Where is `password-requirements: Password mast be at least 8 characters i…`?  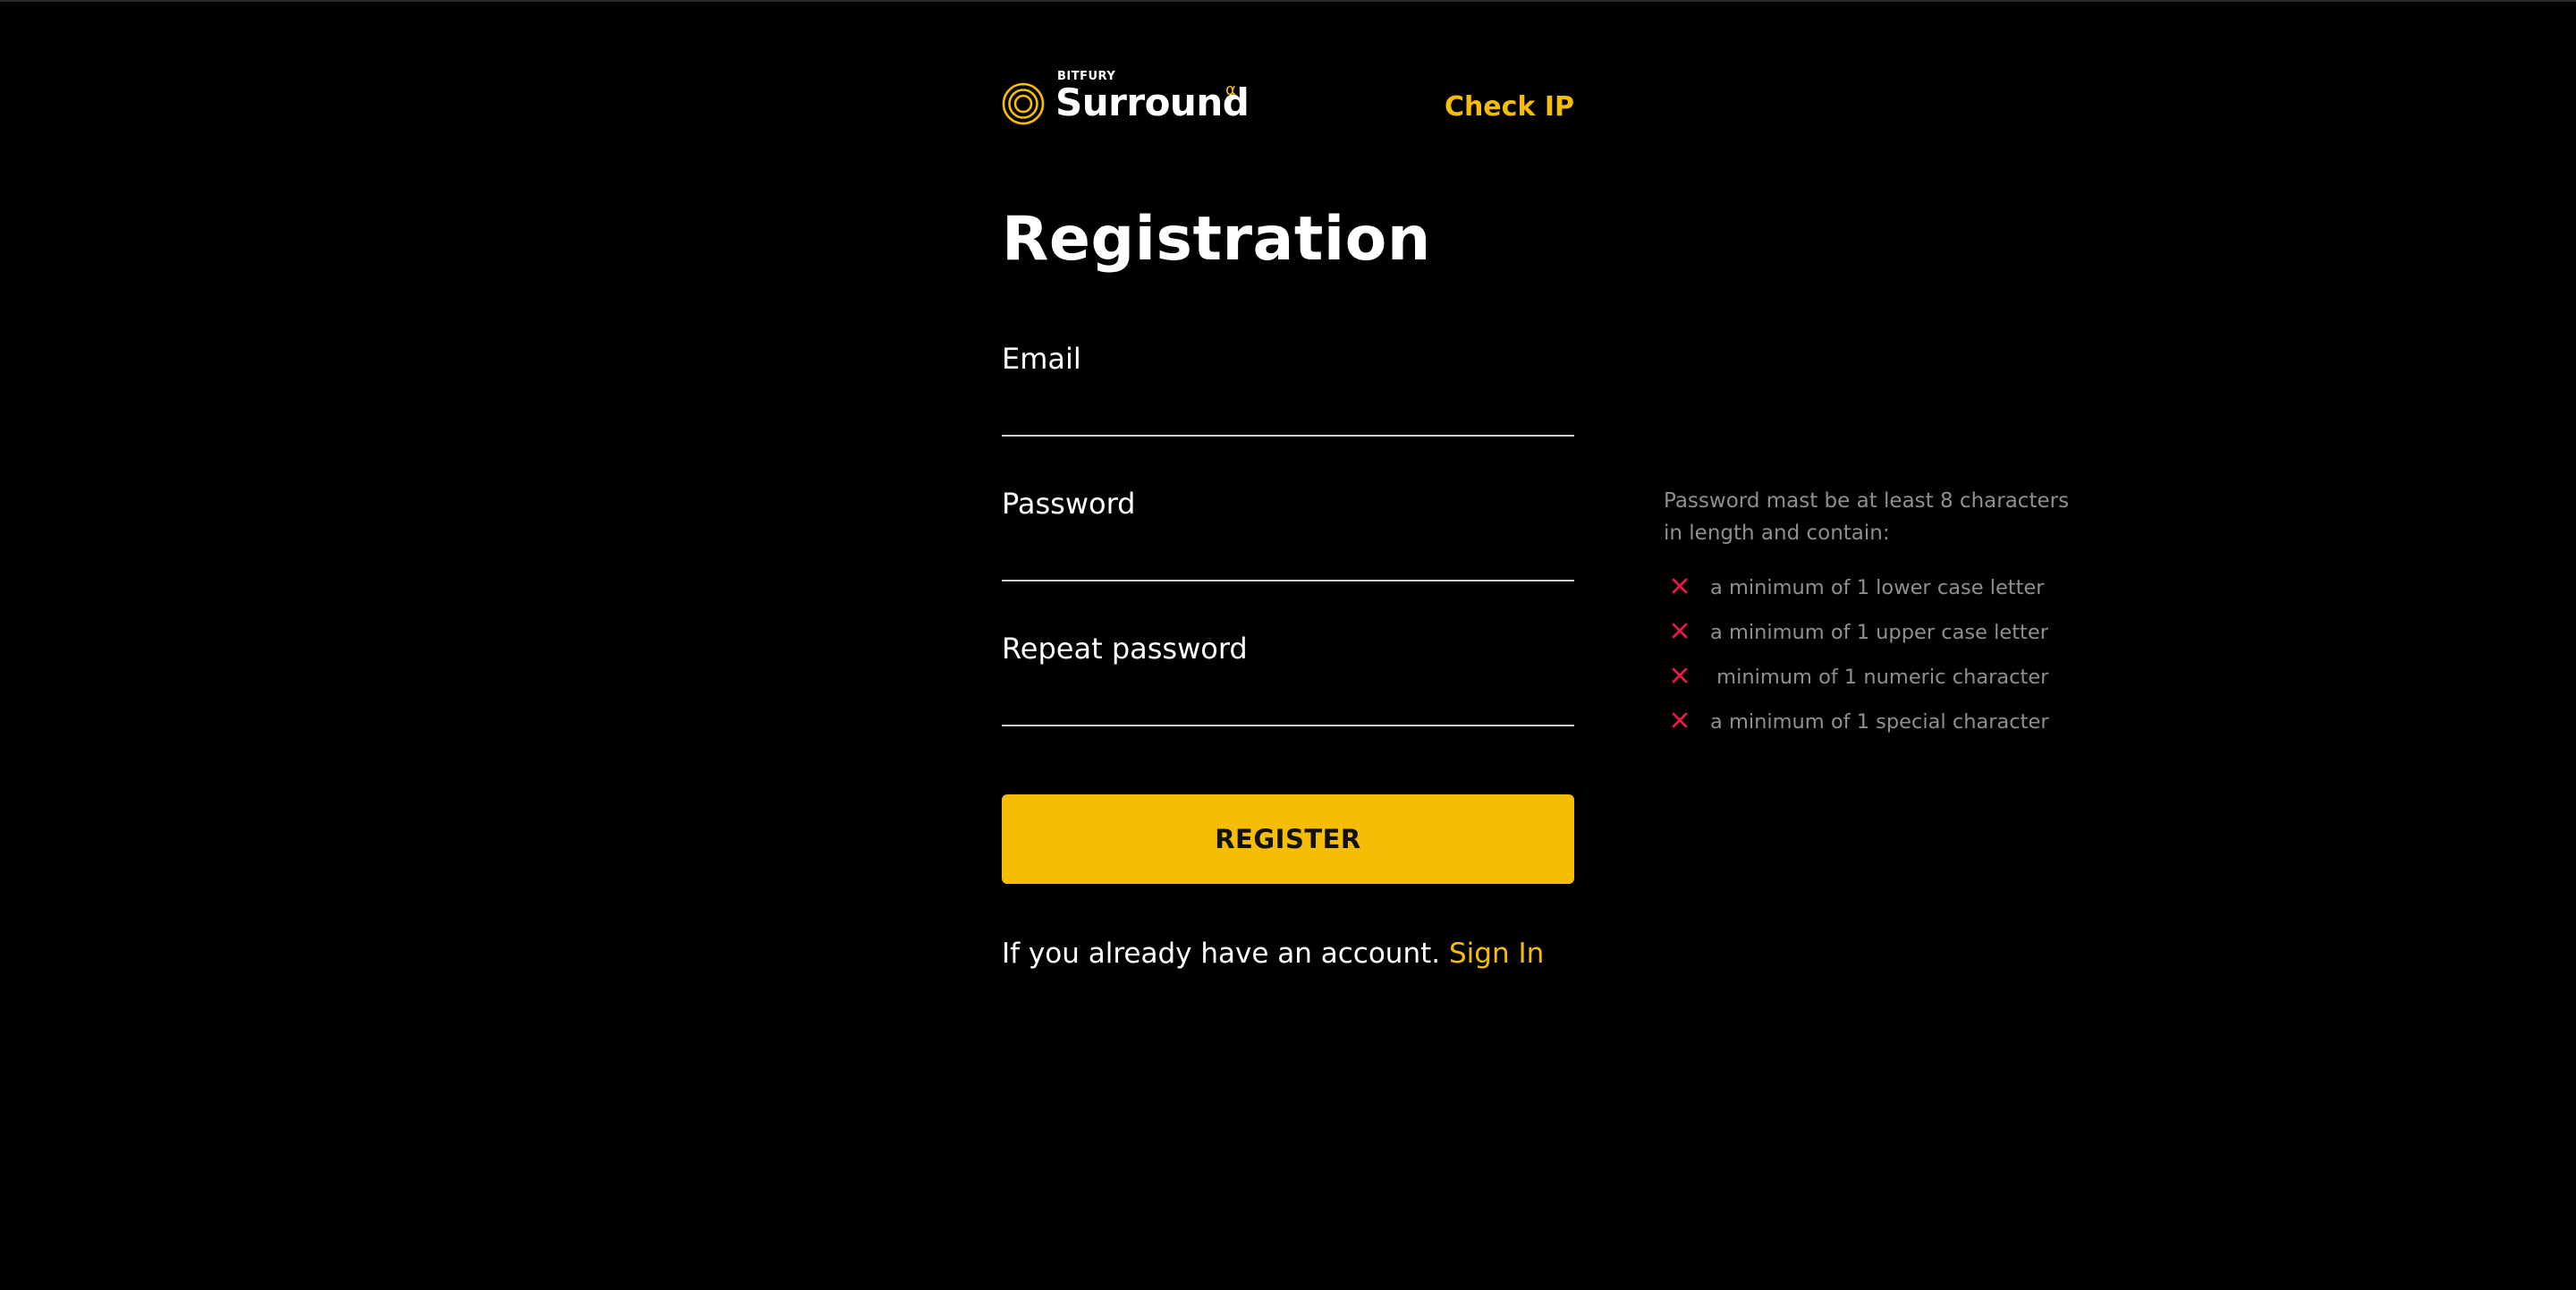
password-requirements: Password mast be at least 8 characters i… is located at coordinates (1878, 614).